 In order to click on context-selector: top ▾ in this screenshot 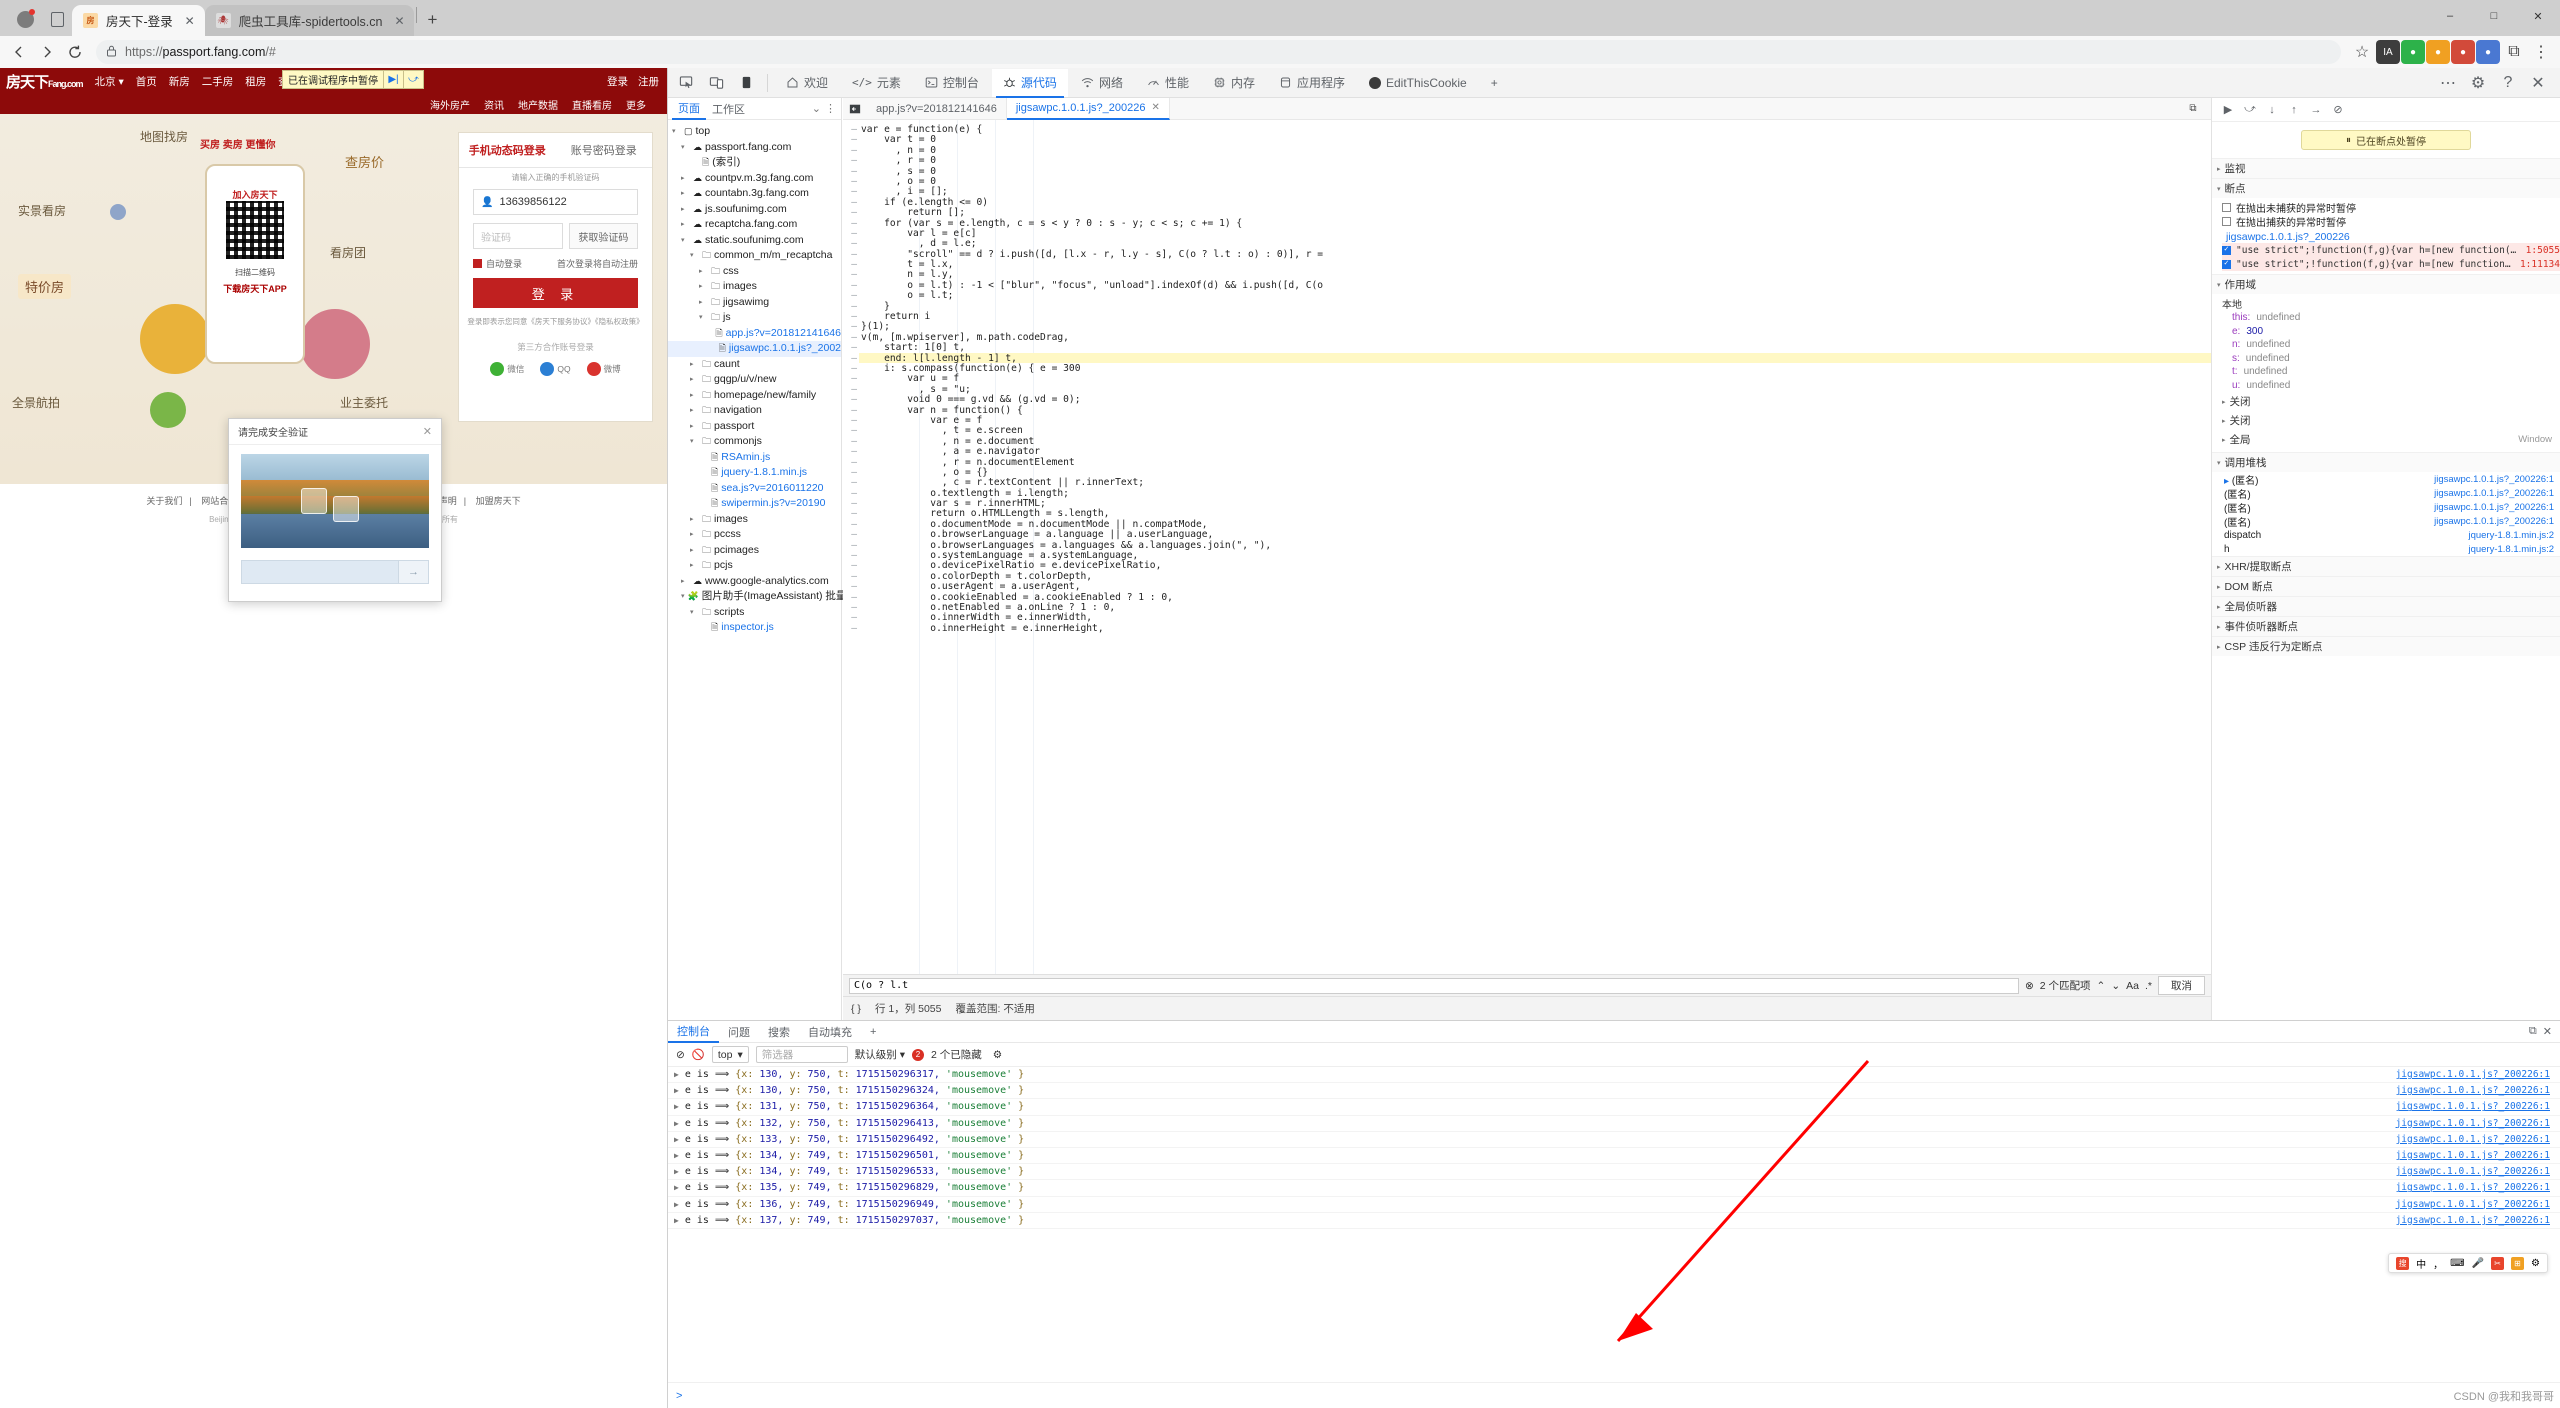, I will do `click(730, 1054)`.